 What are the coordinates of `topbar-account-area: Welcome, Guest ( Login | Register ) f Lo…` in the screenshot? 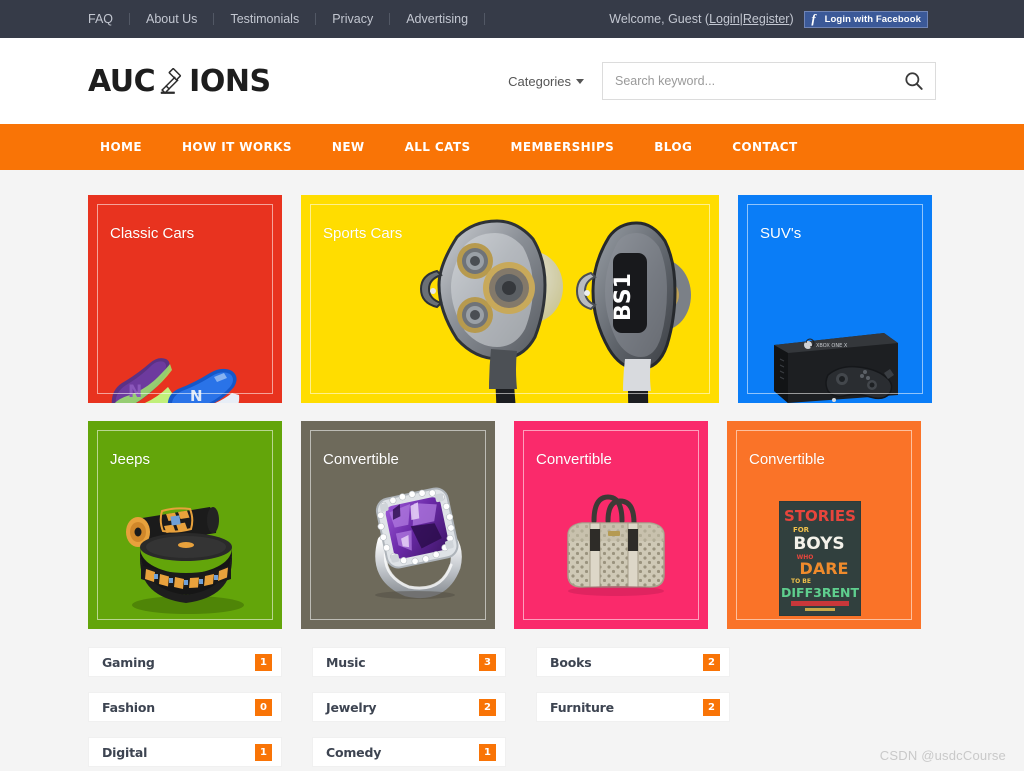 It's located at (805, 19).